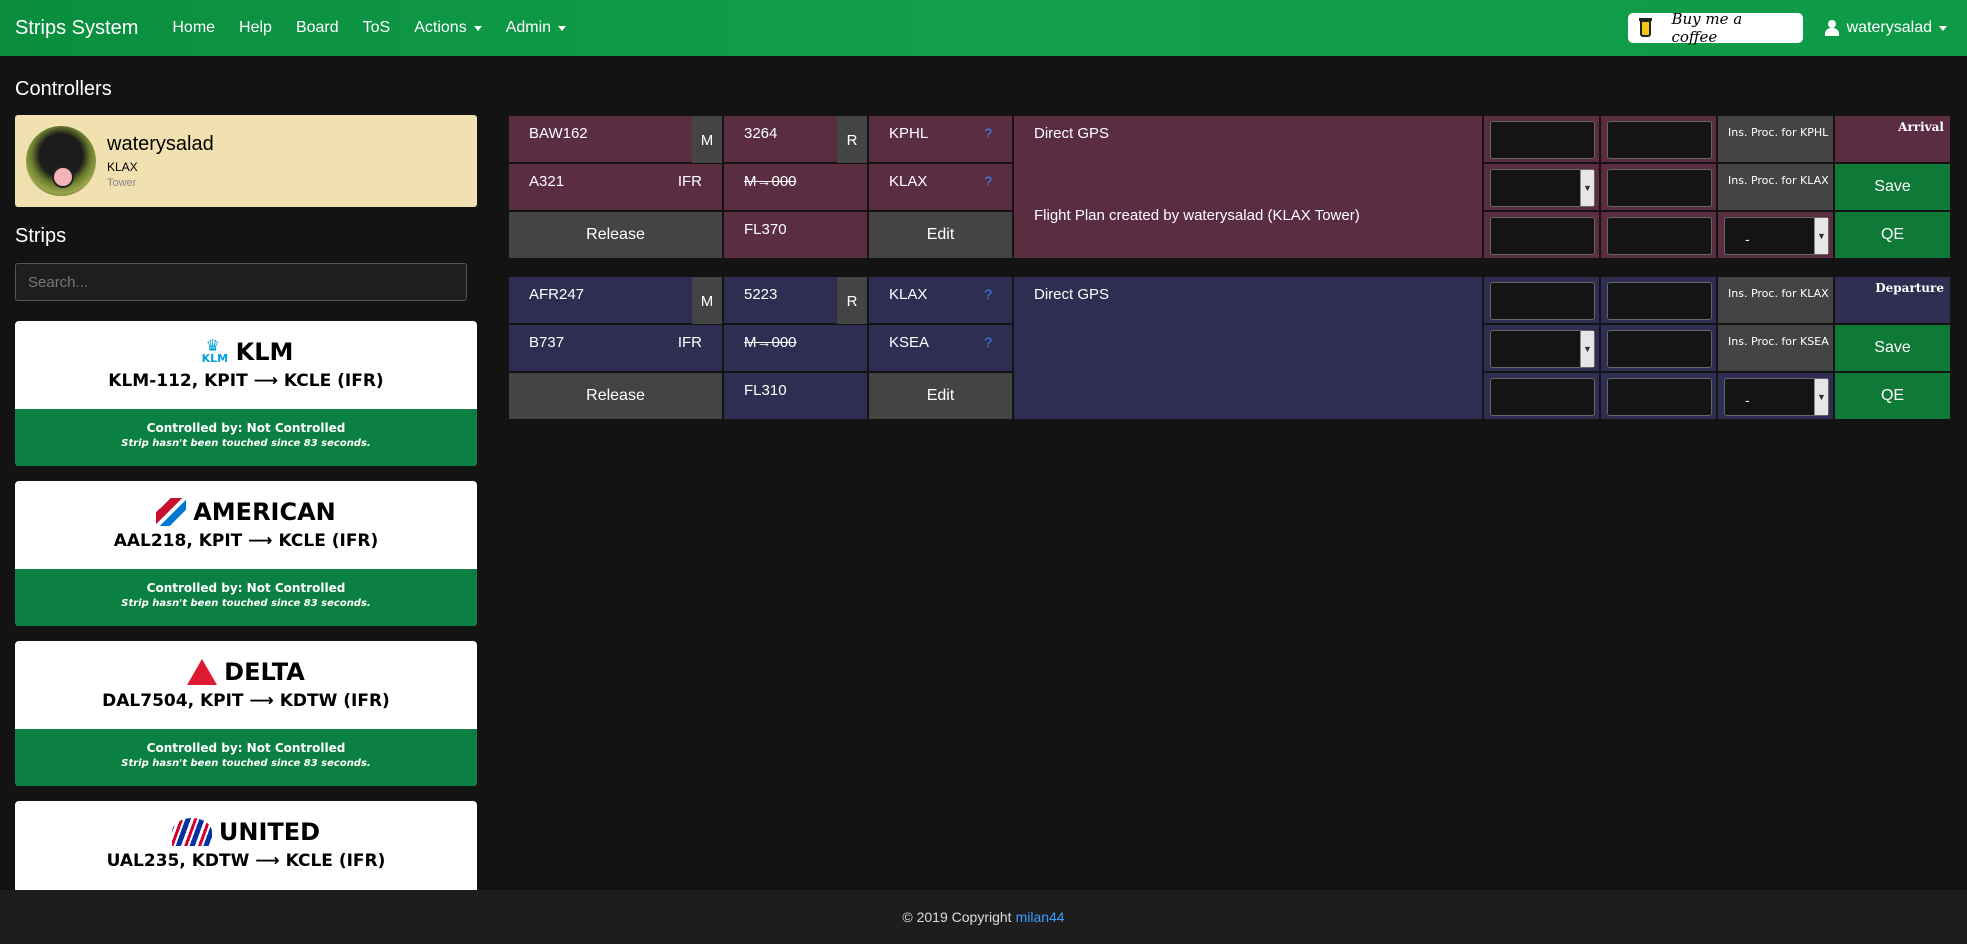 The image size is (1967, 944). Describe the element at coordinates (689, 181) in the screenshot. I see `flight-rules: IFR` at that location.